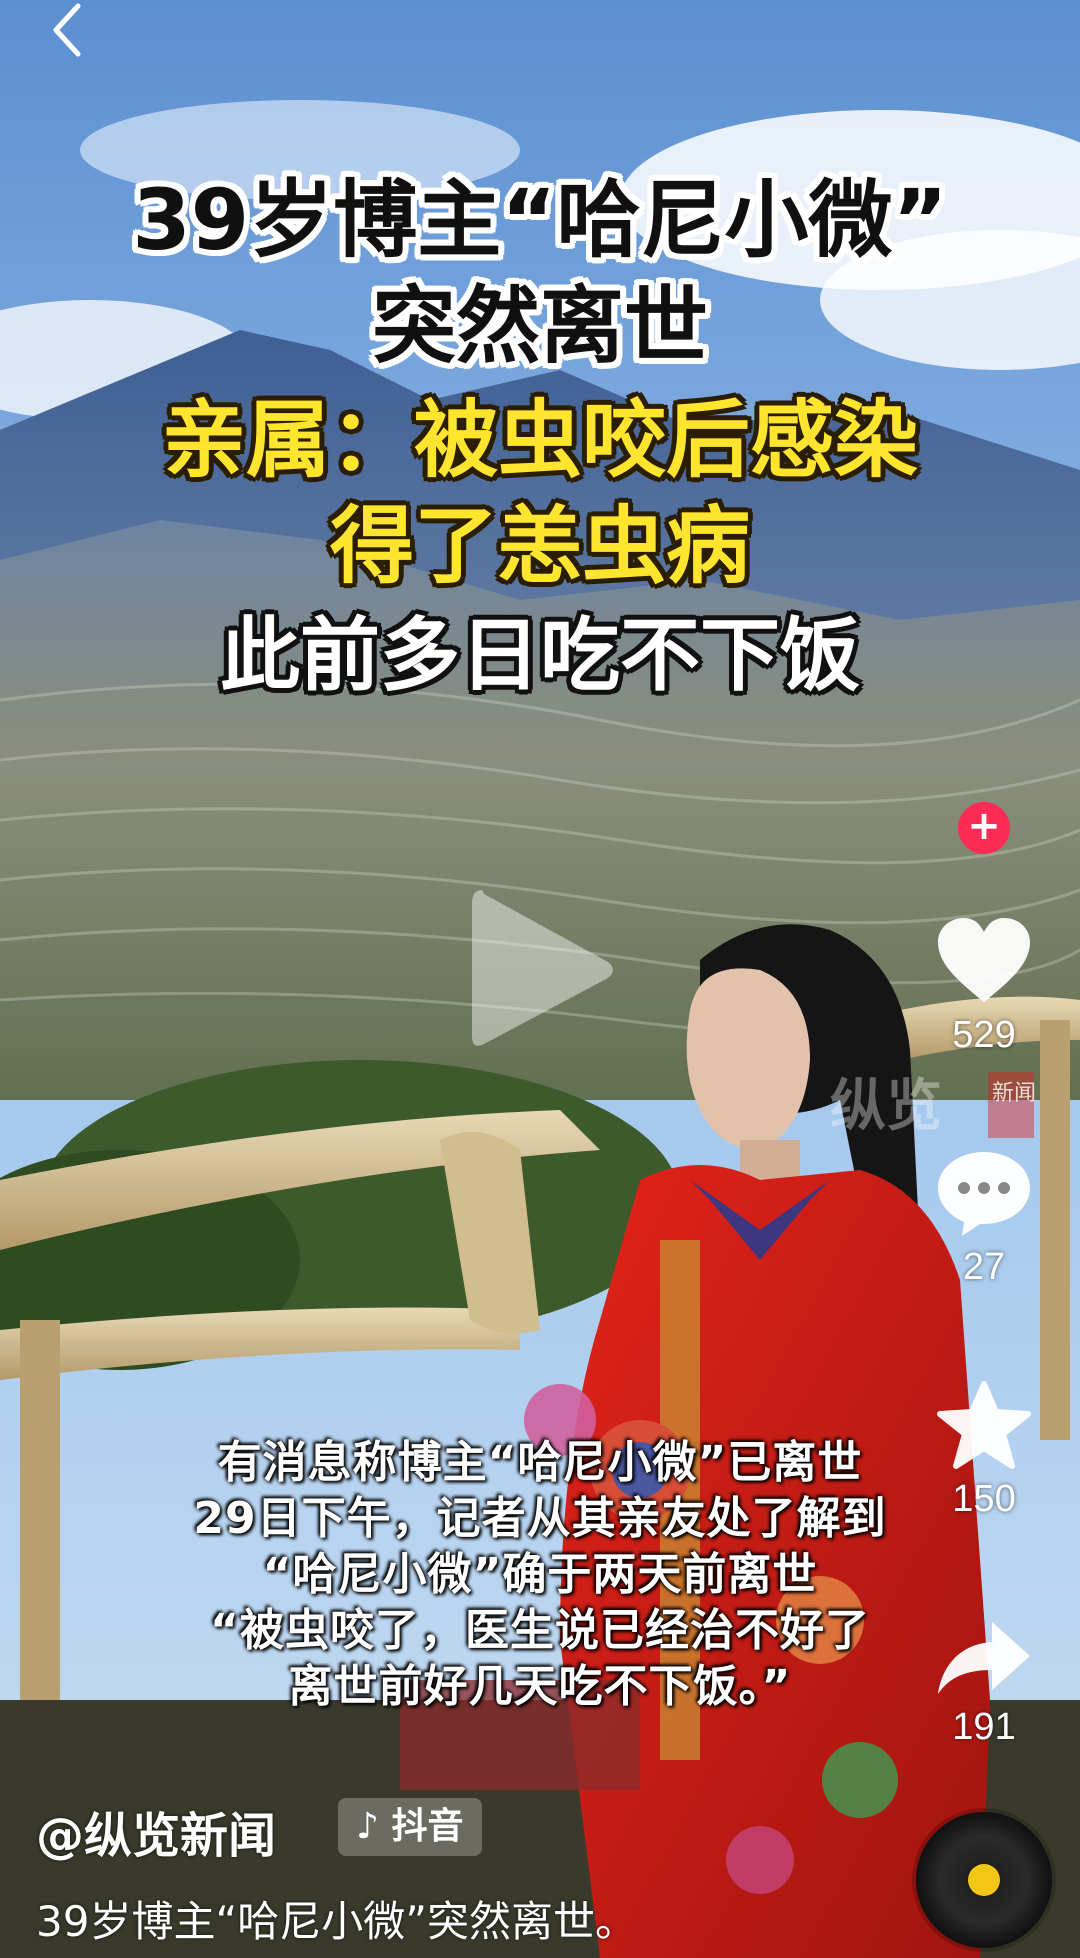 The height and width of the screenshot is (1958, 1080). I want to click on music-disc-center, so click(984, 1880).